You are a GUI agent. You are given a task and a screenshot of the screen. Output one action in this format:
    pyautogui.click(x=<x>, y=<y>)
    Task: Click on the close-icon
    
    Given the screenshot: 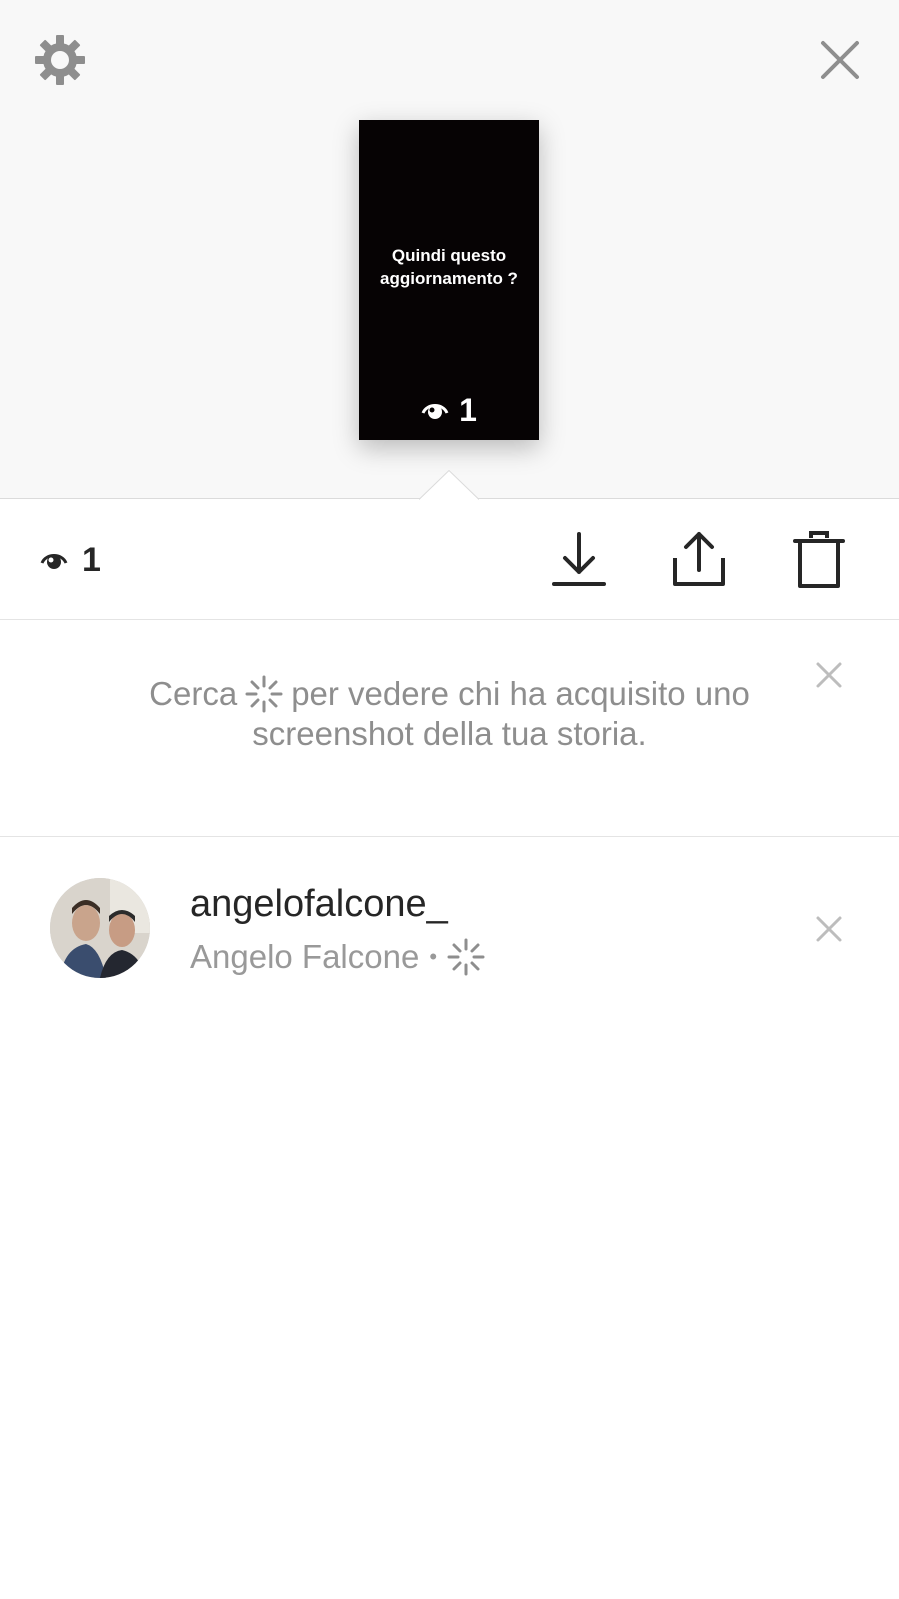 What is the action you would take?
    pyautogui.click(x=840, y=60)
    